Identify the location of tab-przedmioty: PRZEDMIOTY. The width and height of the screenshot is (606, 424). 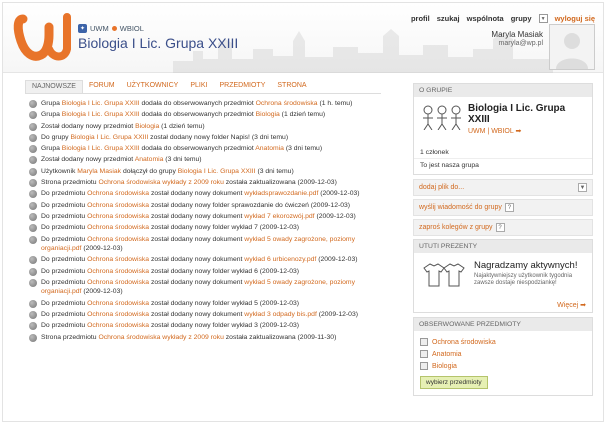
(242, 86).